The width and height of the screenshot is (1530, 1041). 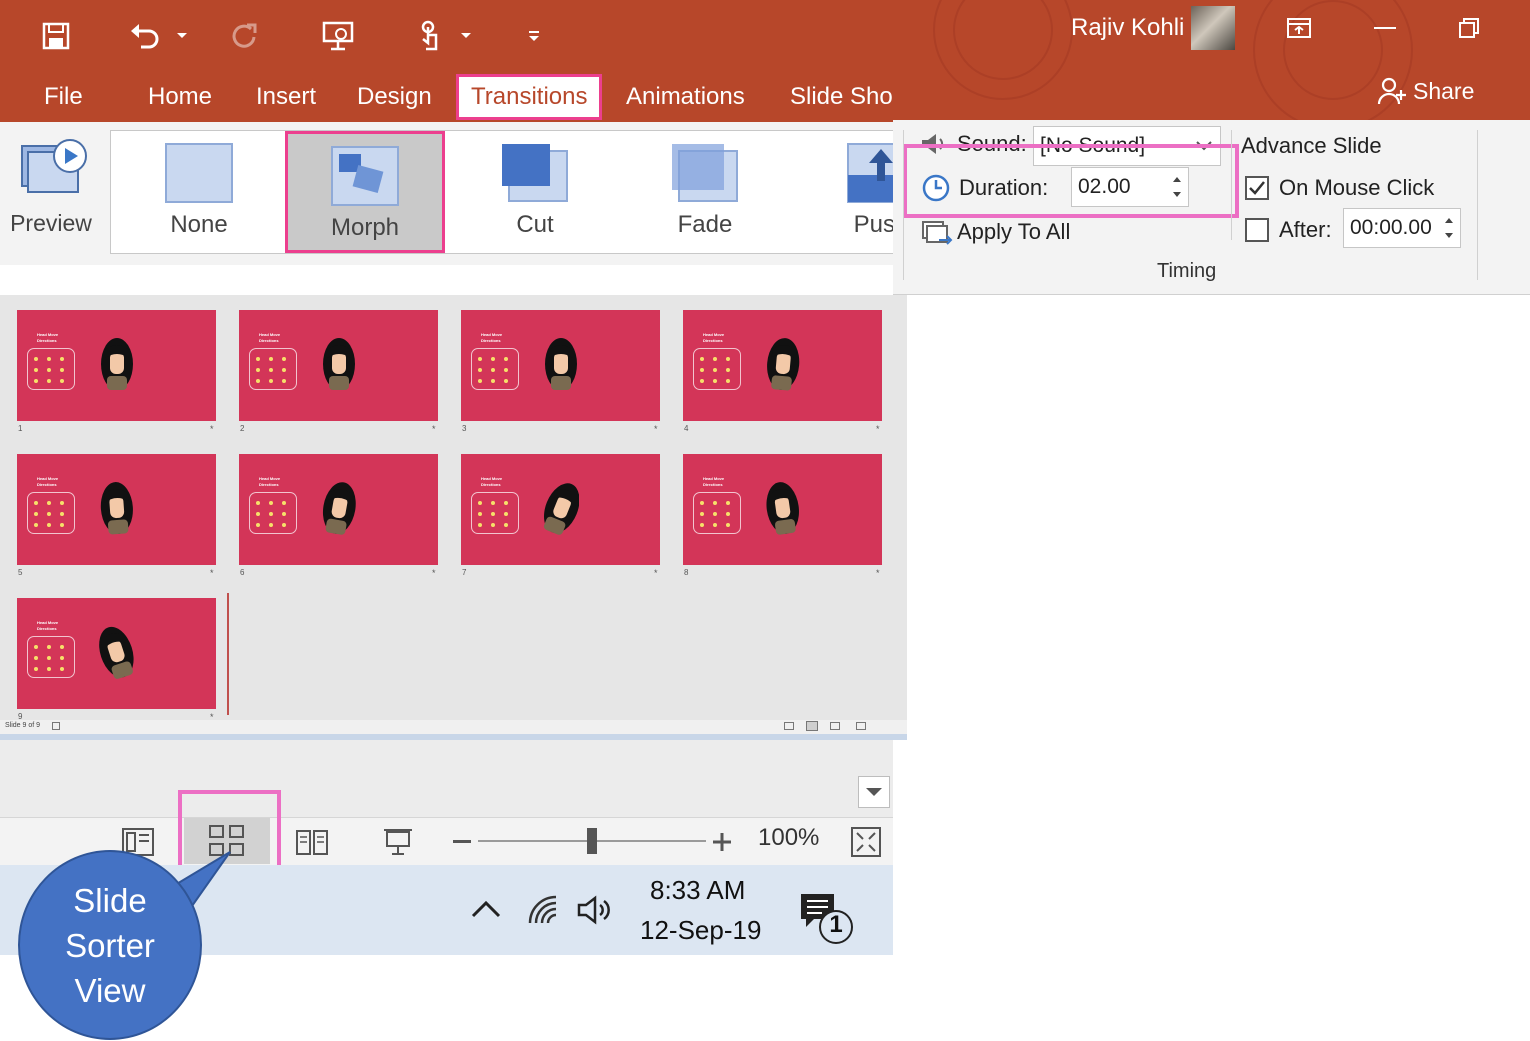 I want to click on minus-icon, so click(x=462, y=841).